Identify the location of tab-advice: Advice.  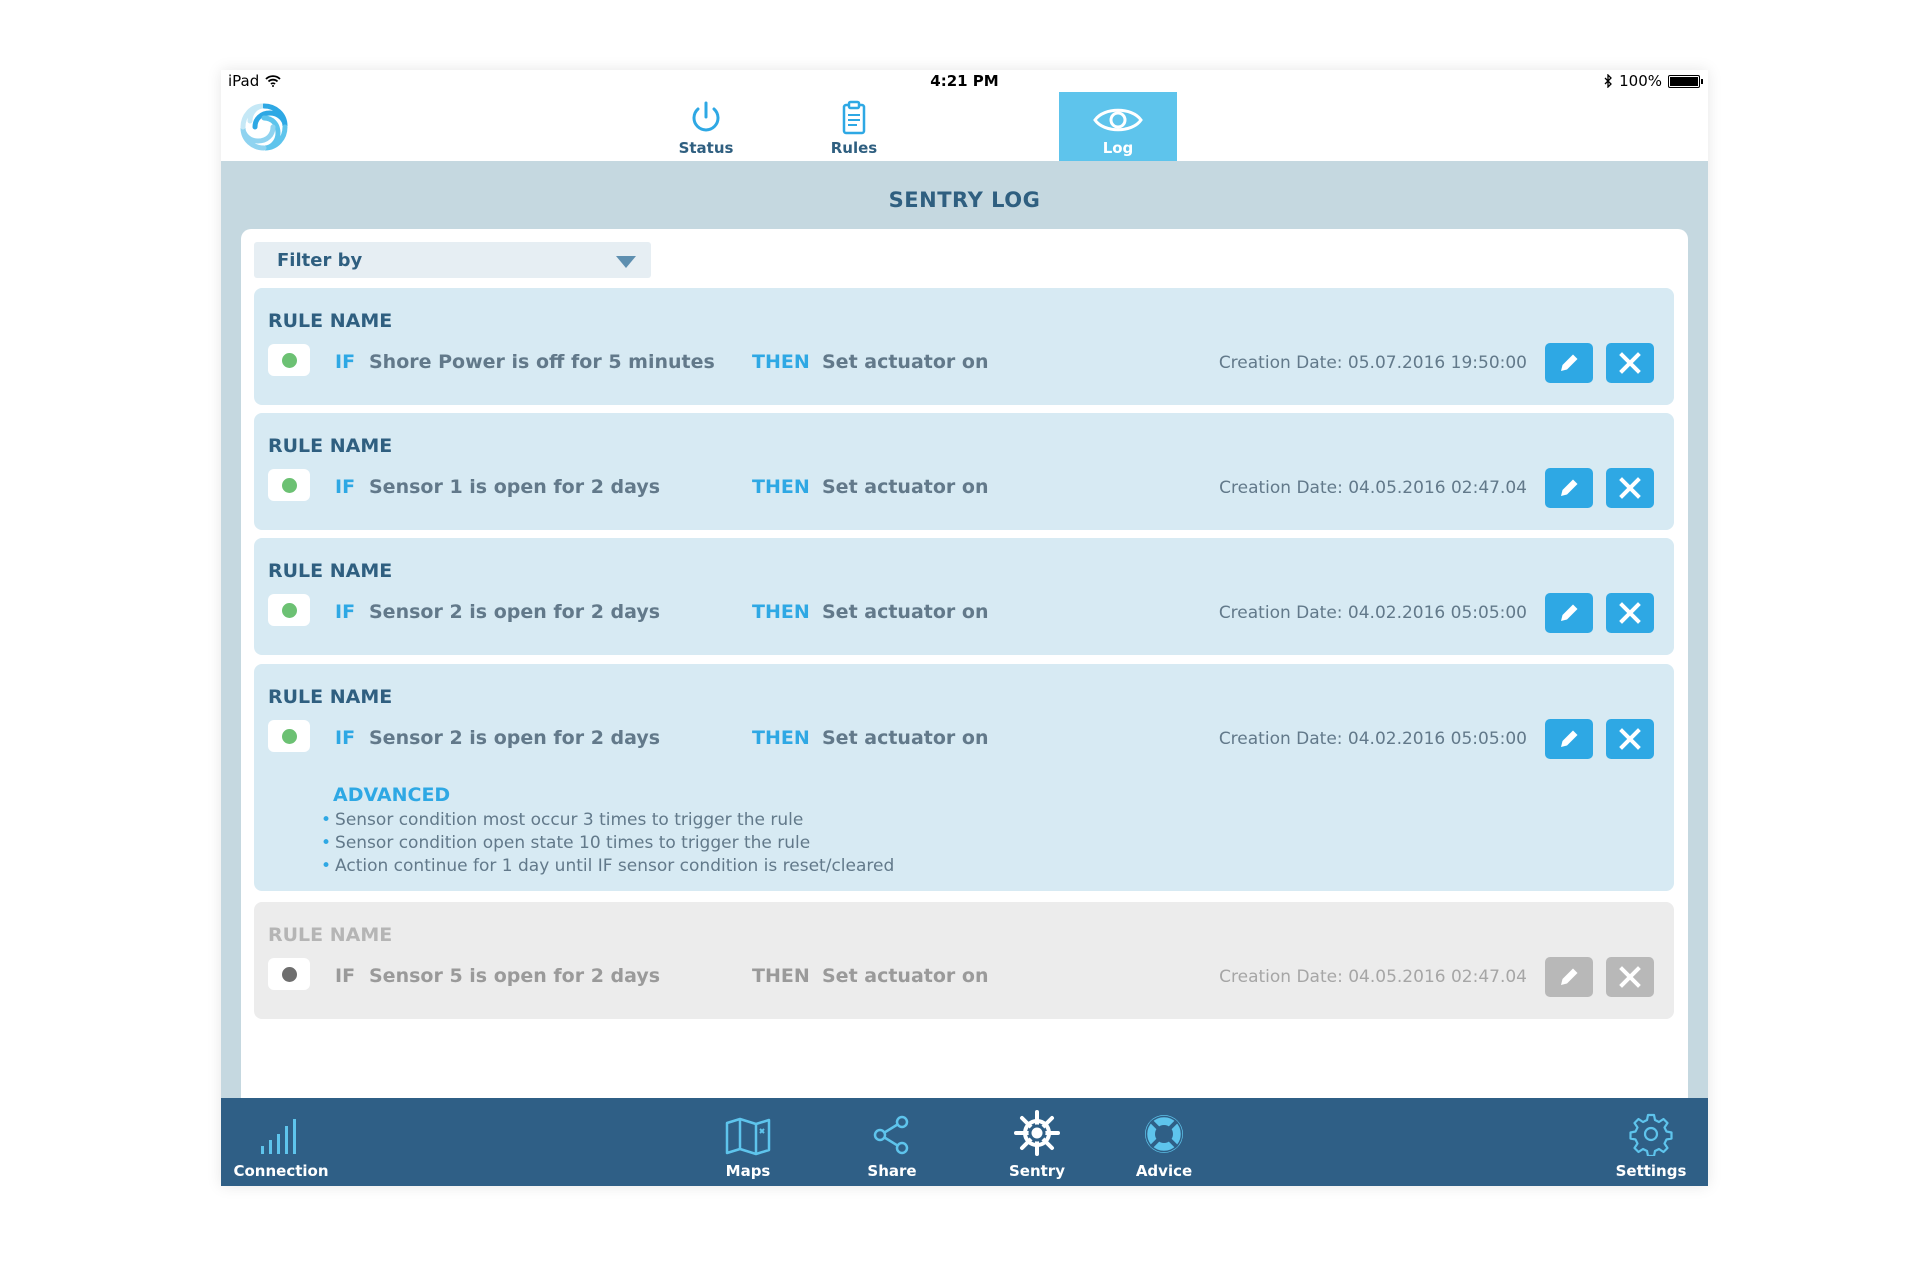
(1164, 1142).